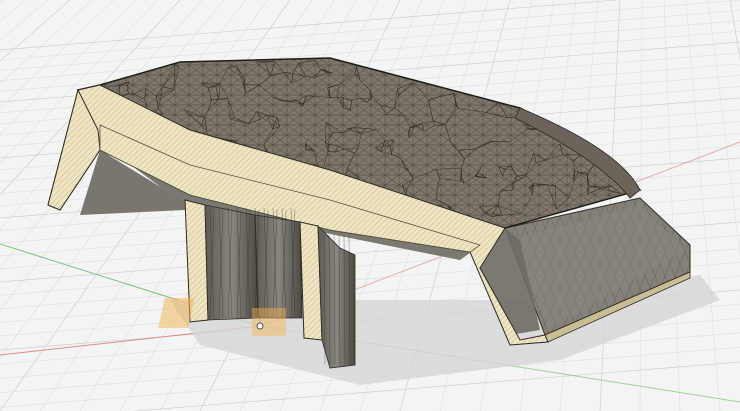  What do you see at coordinates (278, 266) in the screenshot?
I see `inner-post-middle` at bounding box center [278, 266].